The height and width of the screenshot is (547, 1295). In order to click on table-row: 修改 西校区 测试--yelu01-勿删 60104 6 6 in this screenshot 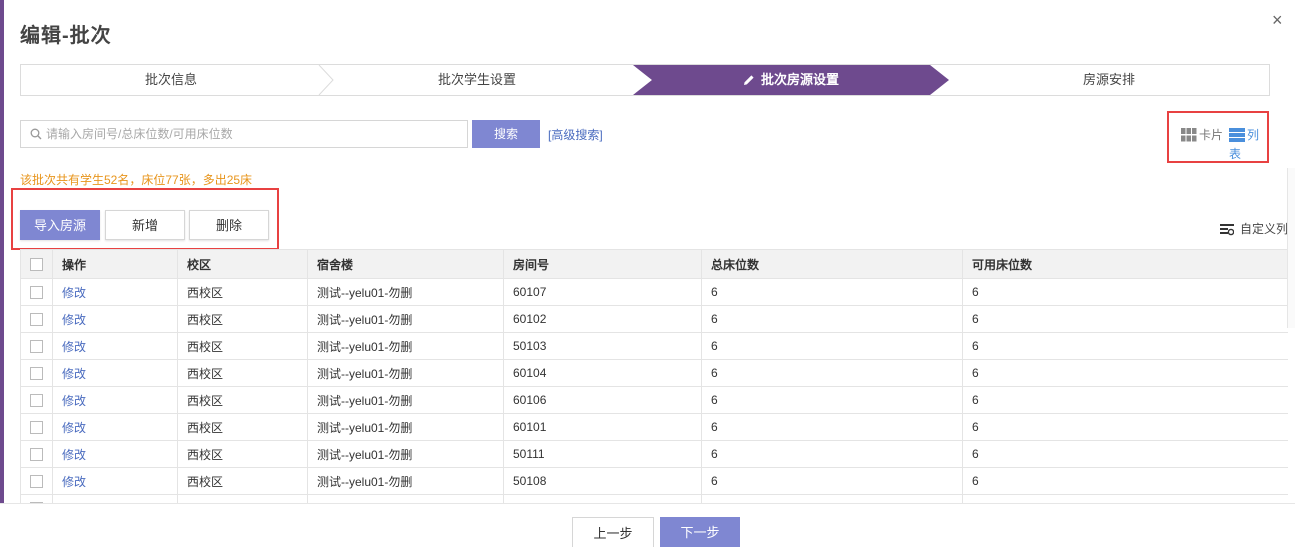, I will do `click(654, 373)`.